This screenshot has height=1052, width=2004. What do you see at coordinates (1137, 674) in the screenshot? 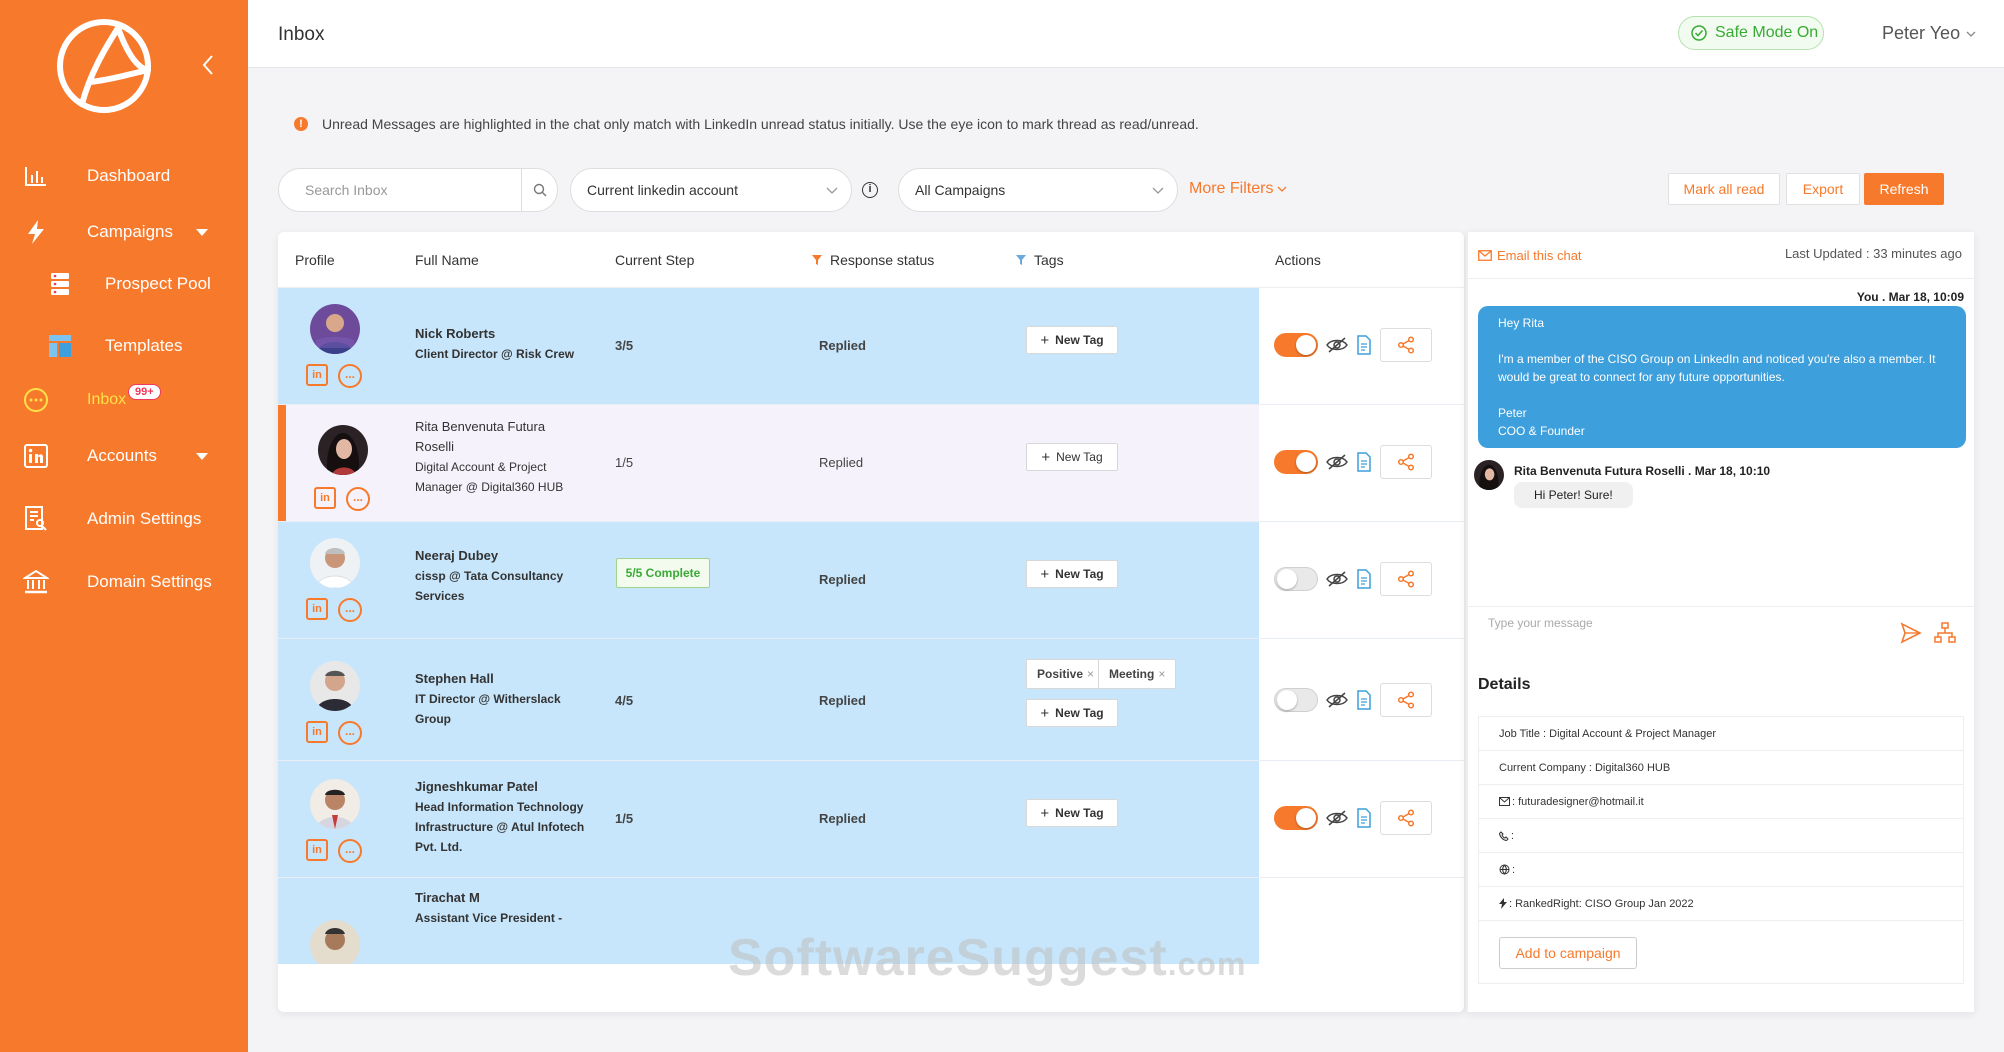
I see `tag-chip: Meeting ×` at bounding box center [1137, 674].